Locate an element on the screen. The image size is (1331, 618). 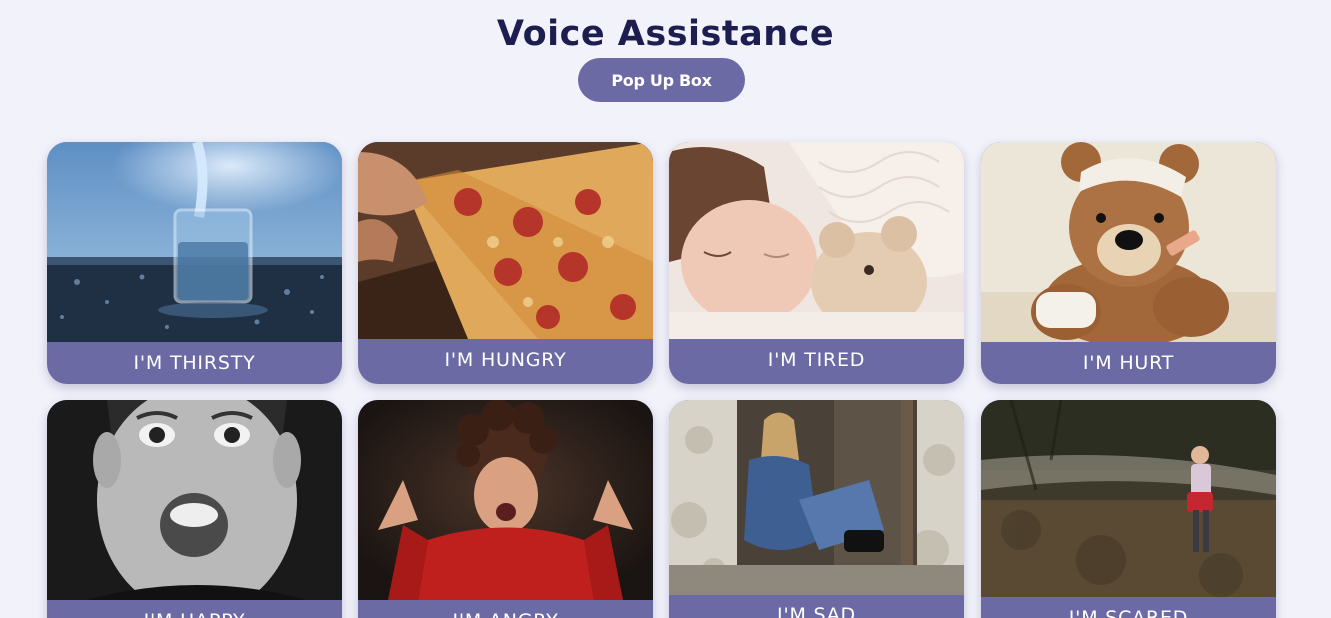
girl-in-forest-image is located at coordinates (1128, 498).